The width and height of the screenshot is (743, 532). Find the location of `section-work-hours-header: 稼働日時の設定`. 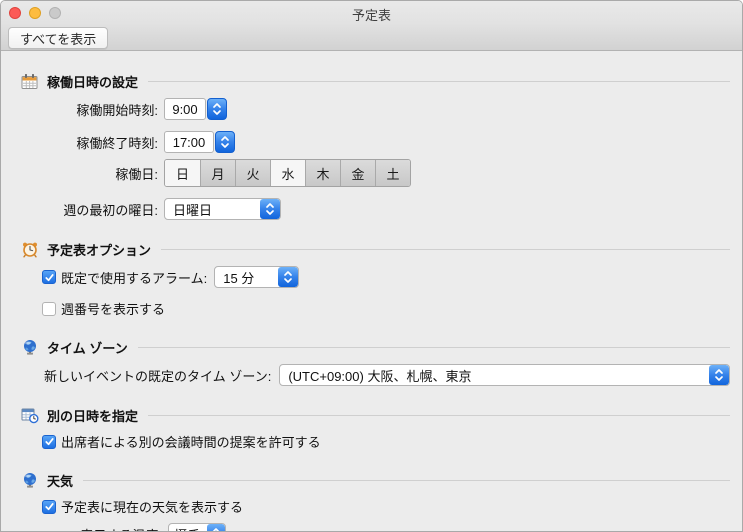

section-work-hours-header: 稼働日時の設定 is located at coordinates (375, 81).